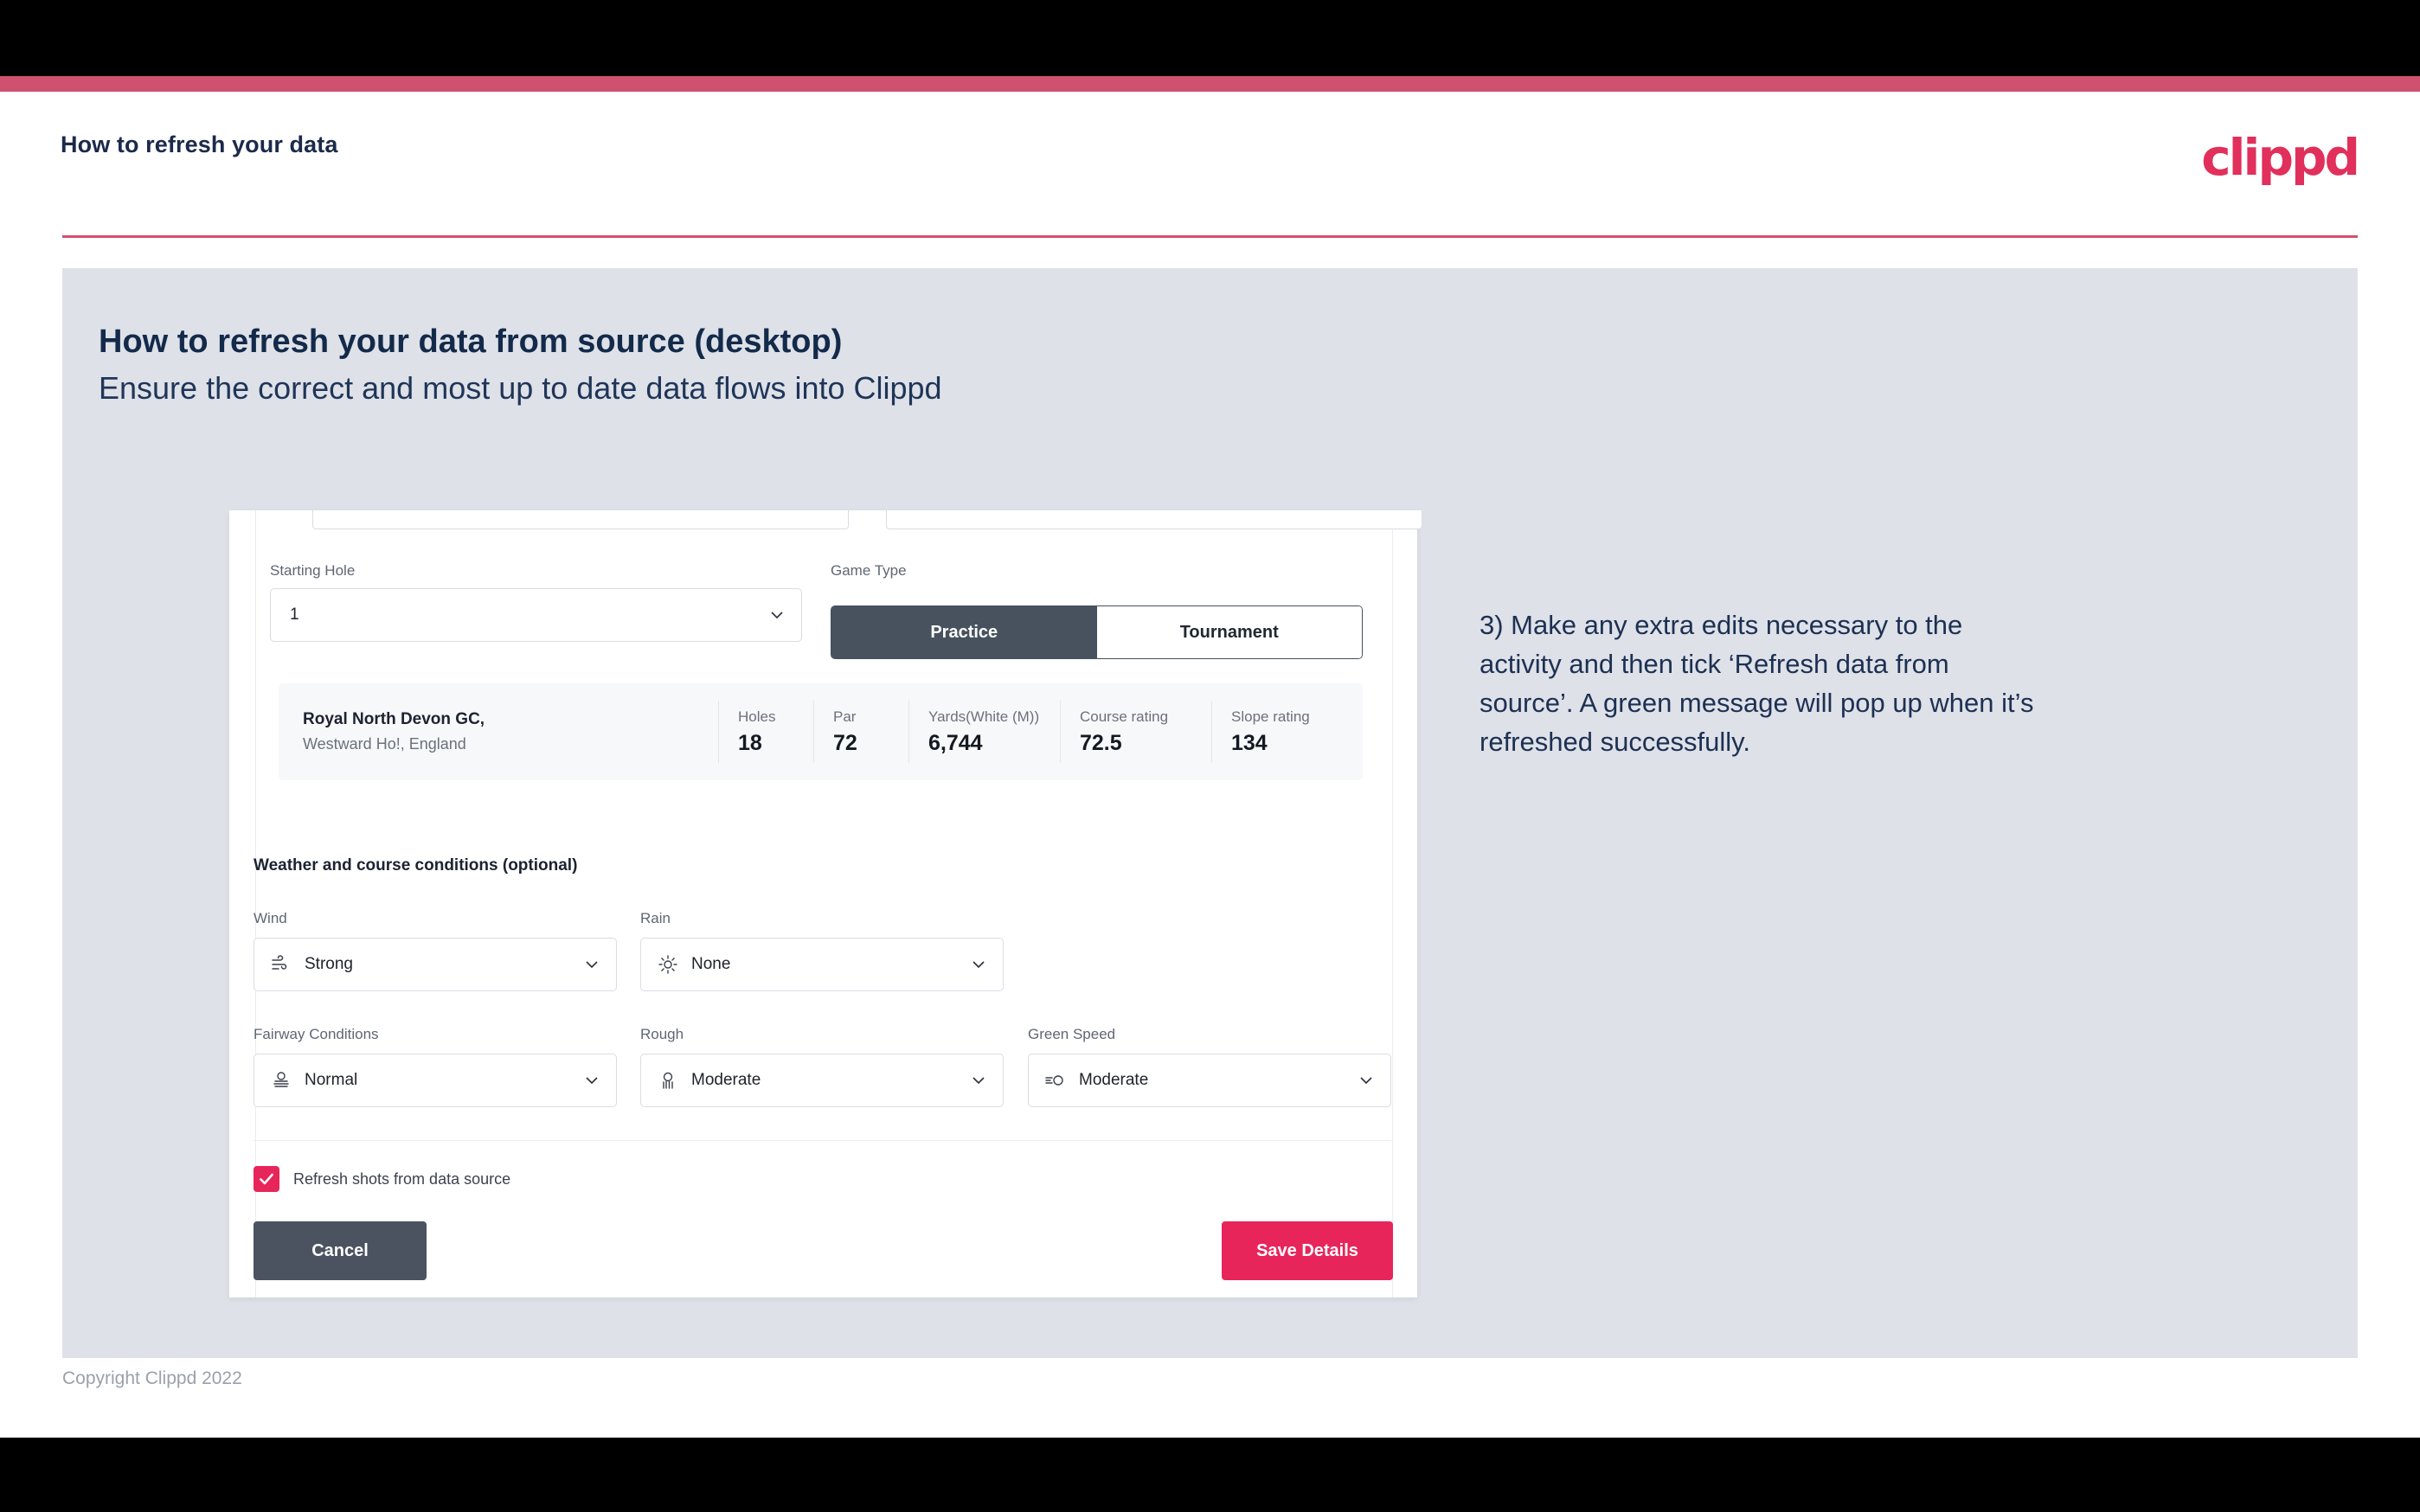  I want to click on green-speed-value: Moderate, so click(1114, 1080).